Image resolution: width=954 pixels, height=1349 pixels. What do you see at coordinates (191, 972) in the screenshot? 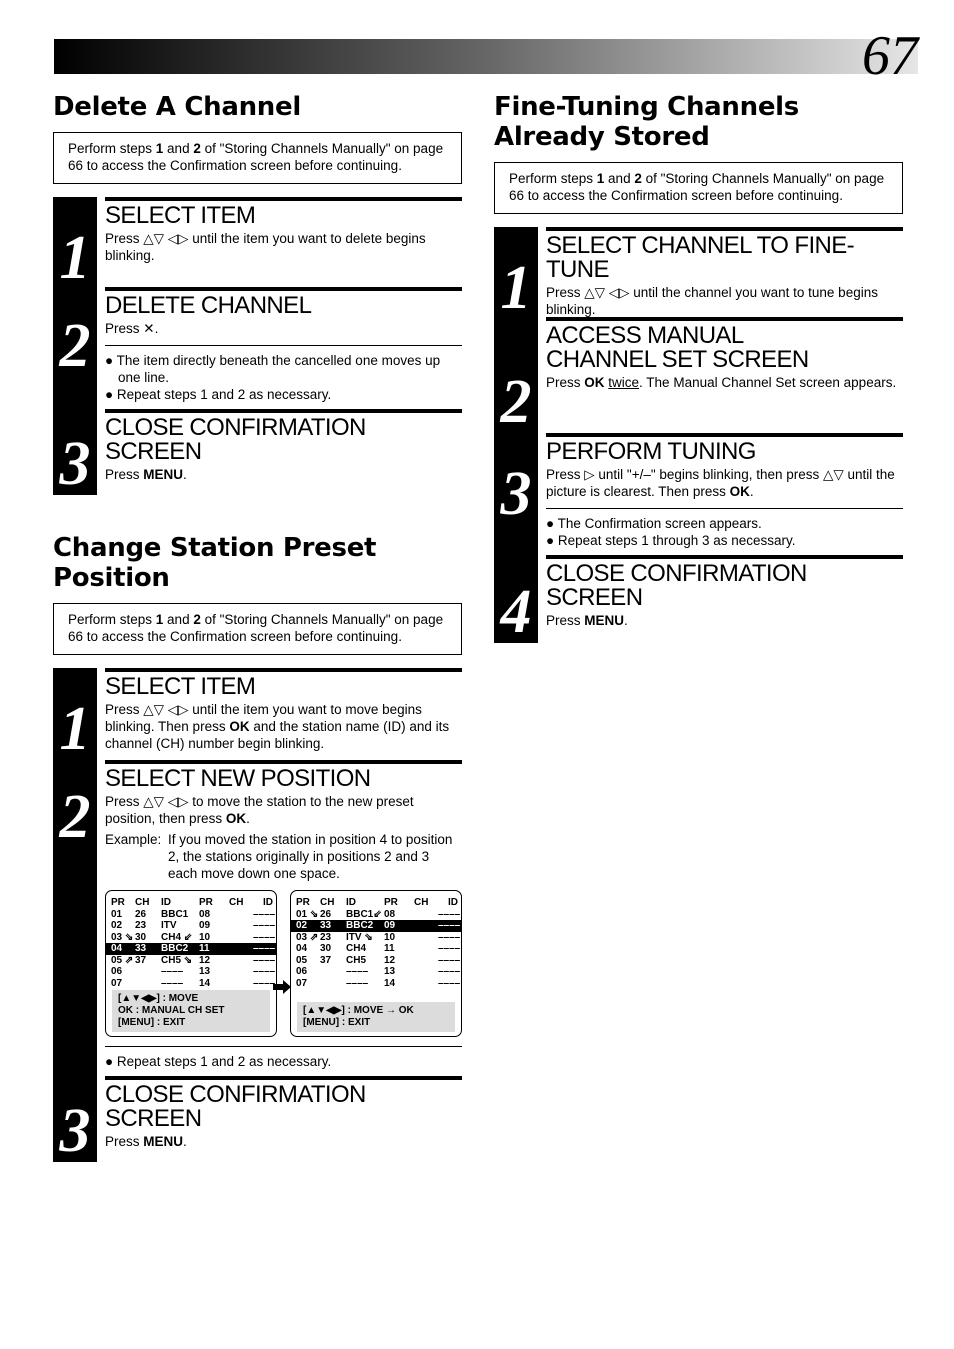
I see `channel-row: 06 –––– 13 ––––` at bounding box center [191, 972].